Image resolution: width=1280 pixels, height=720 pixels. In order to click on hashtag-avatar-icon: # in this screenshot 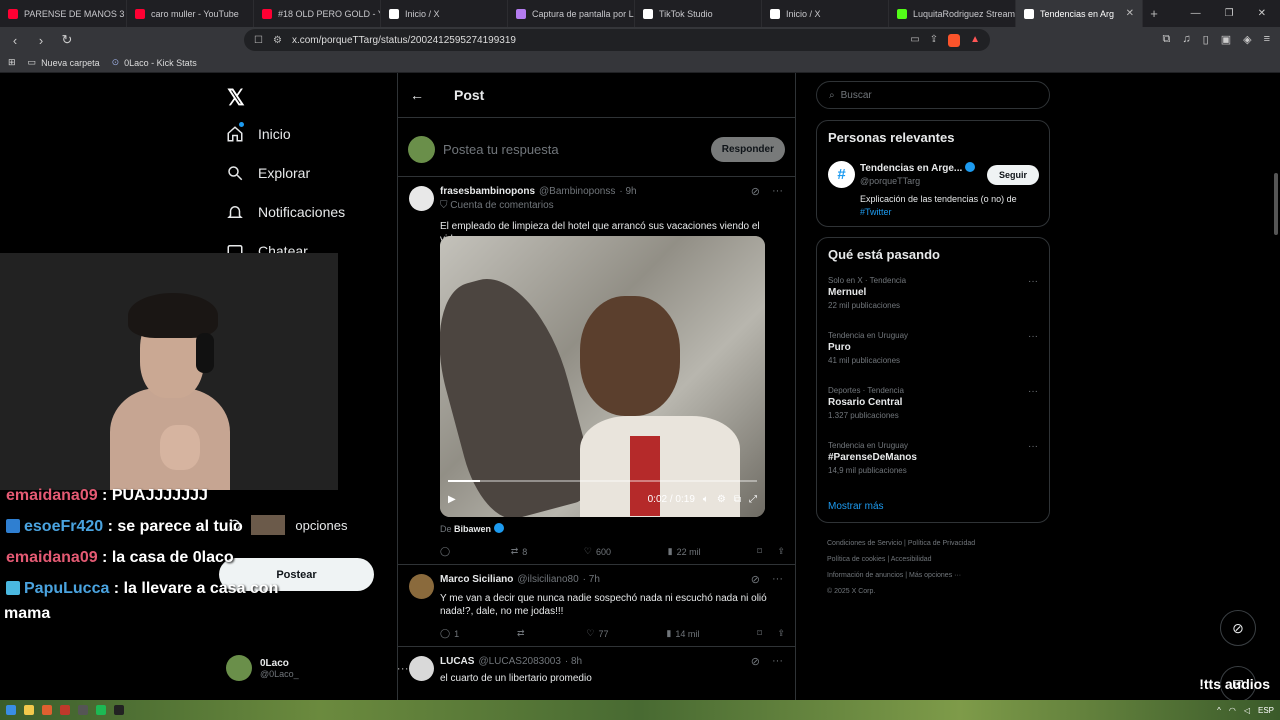, I will do `click(841, 174)`.